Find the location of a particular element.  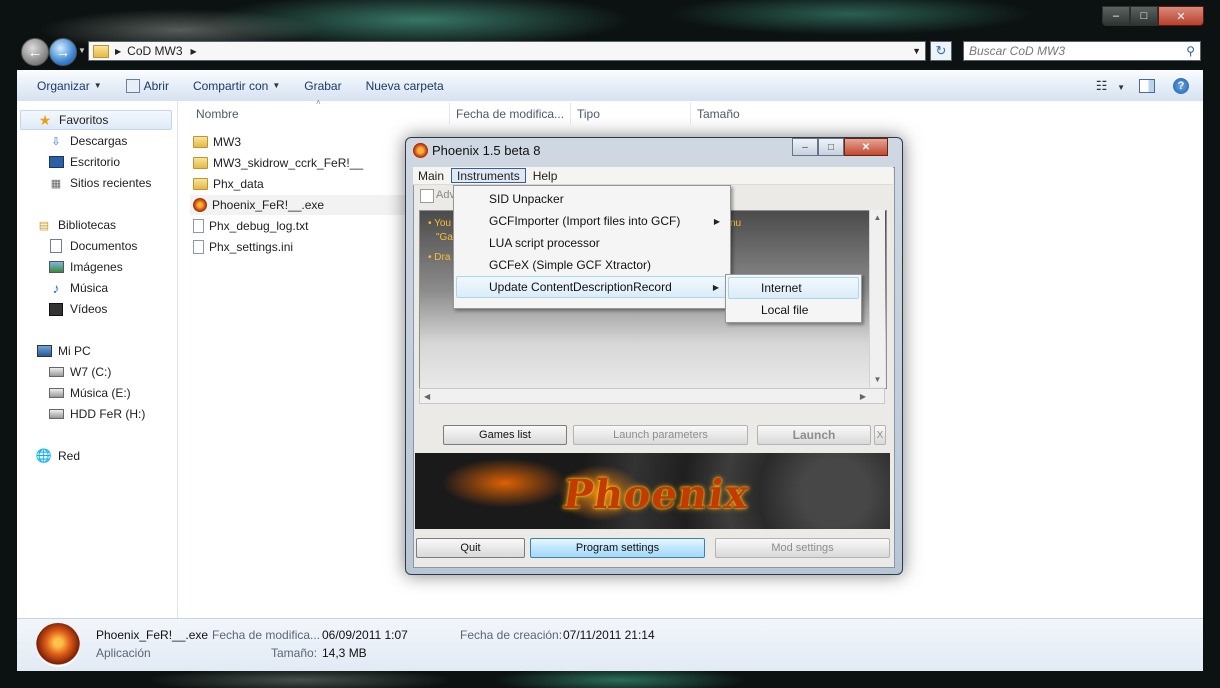

nav-downloads: ⇩ Descargas is located at coordinates (87, 141).